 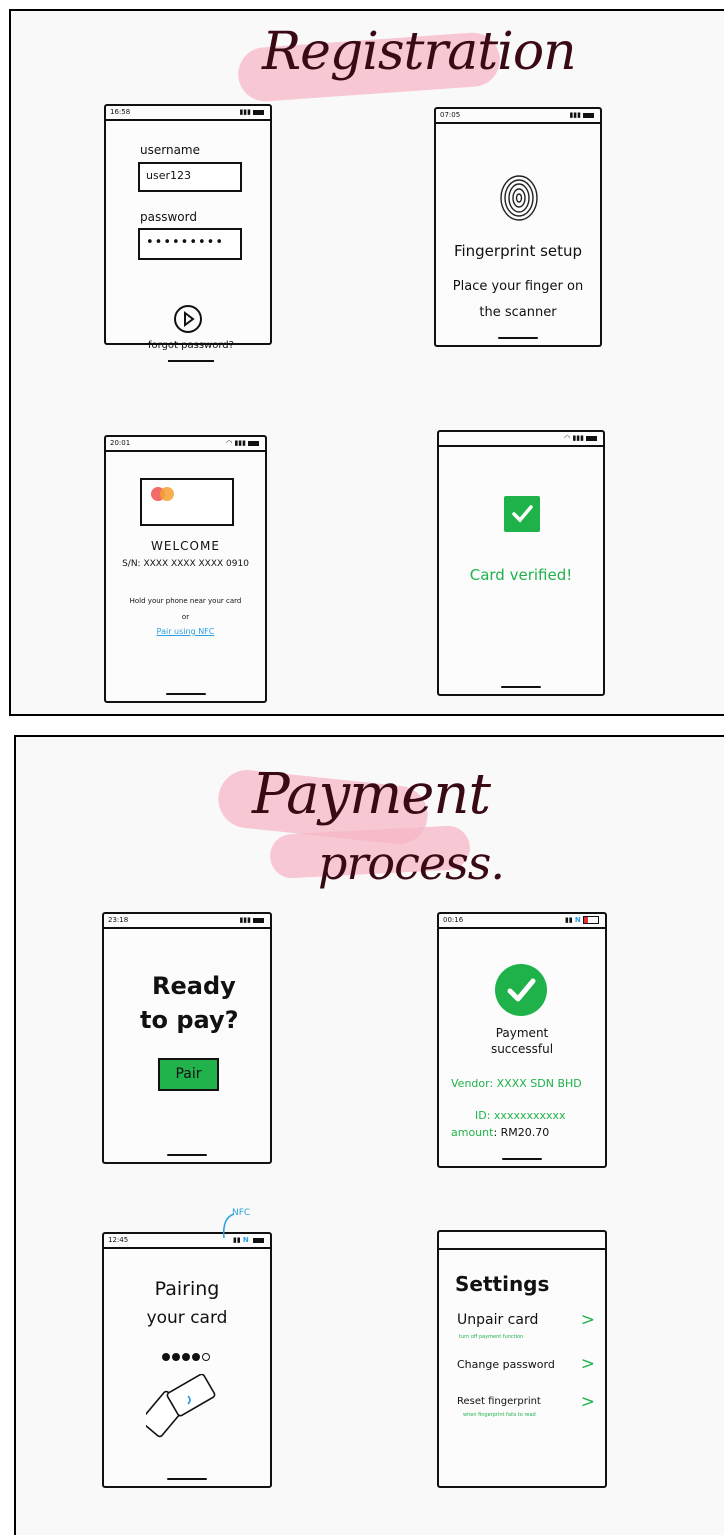 I want to click on pairing-progress-dots, so click(x=187, y=1355).